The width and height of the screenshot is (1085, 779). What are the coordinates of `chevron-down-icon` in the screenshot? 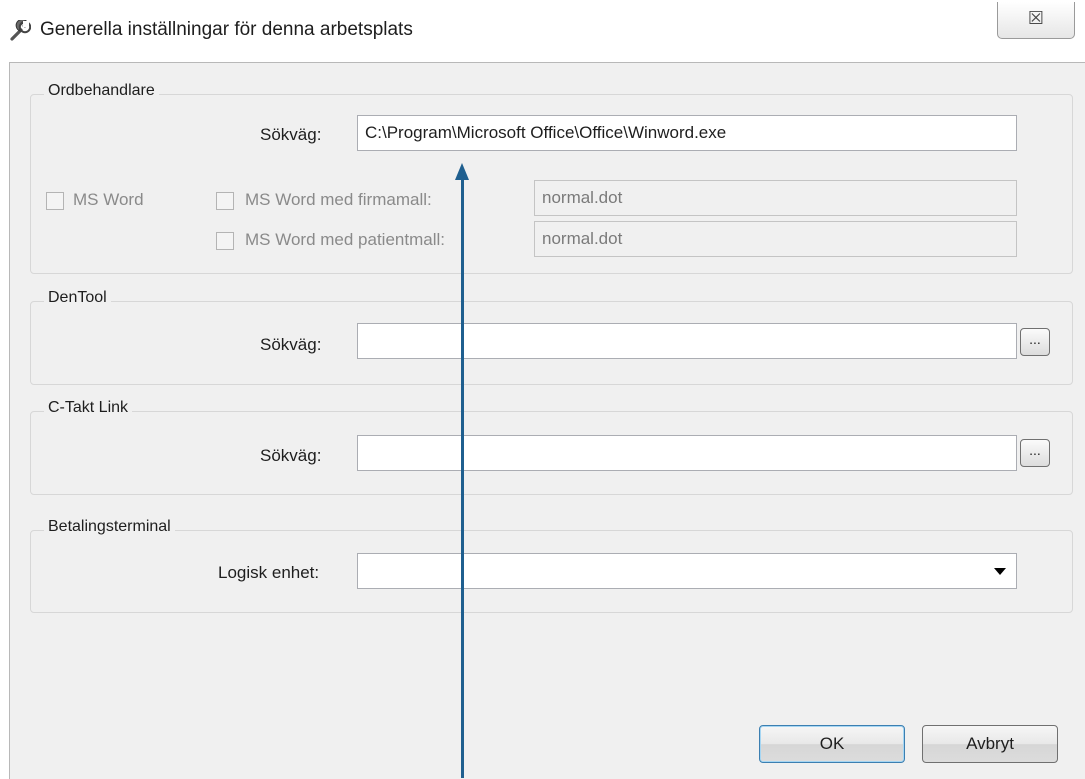 It's located at (1000, 571).